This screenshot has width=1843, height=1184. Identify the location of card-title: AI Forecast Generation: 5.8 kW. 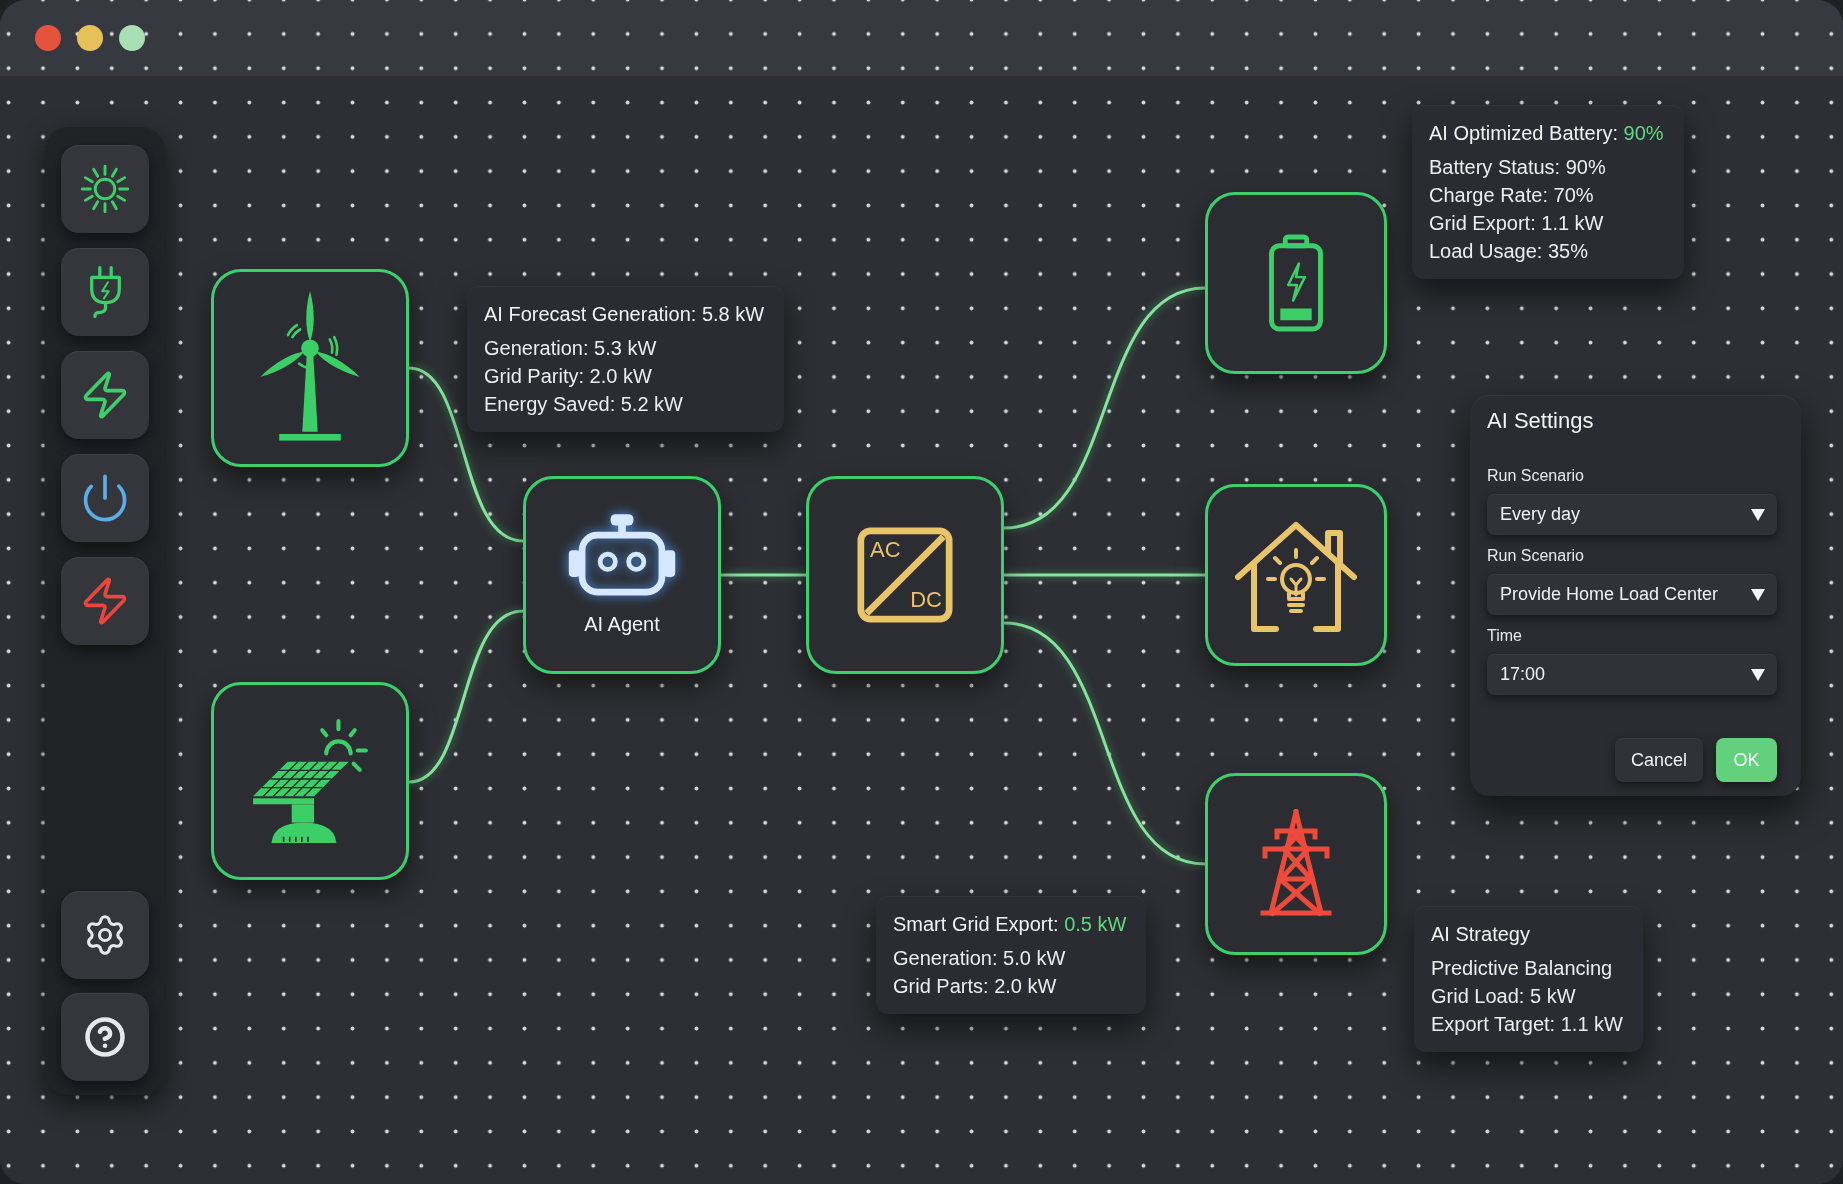
(624, 314).